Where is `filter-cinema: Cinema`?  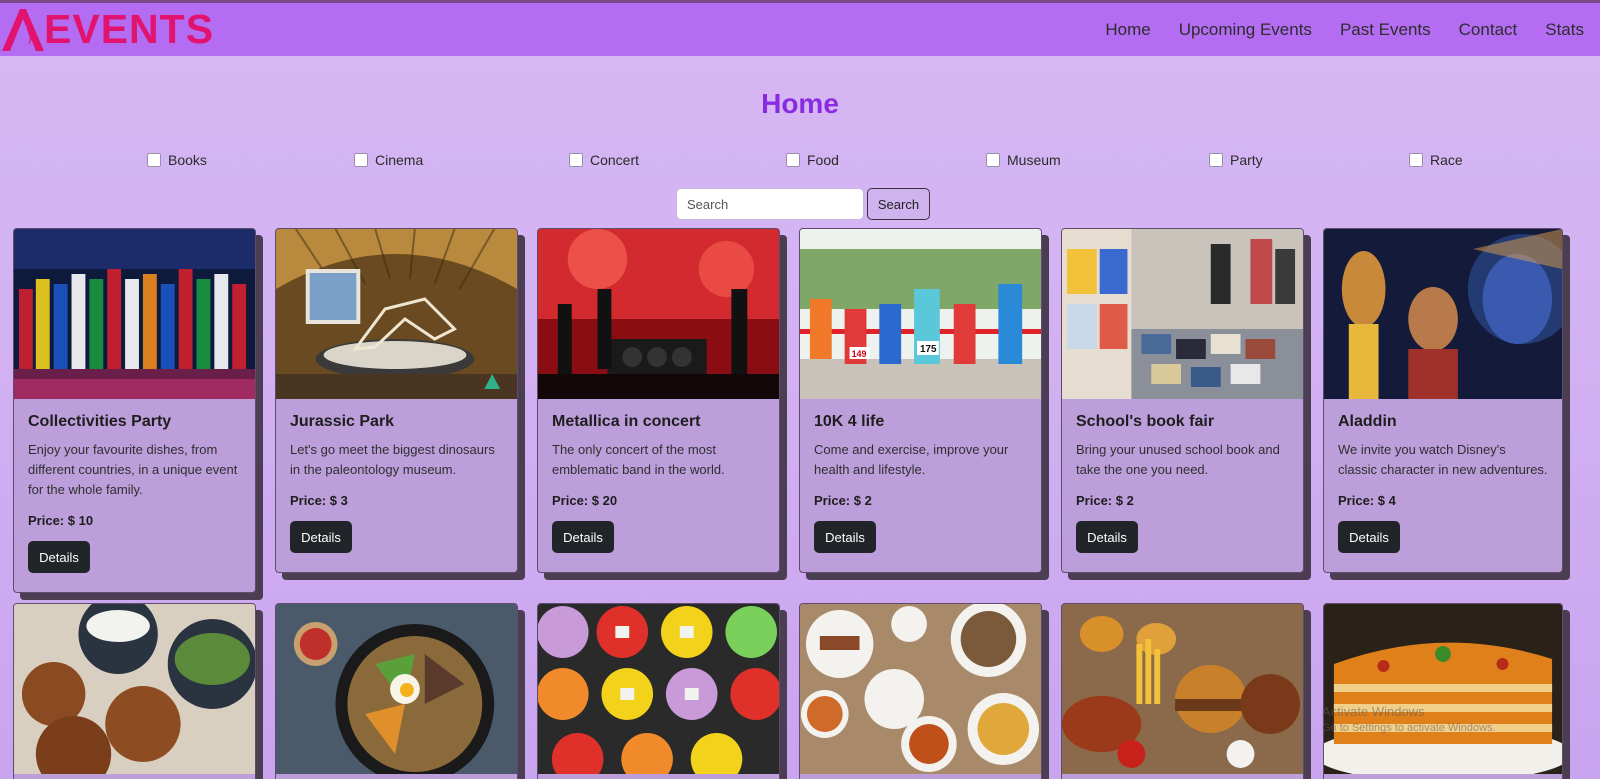
filter-cinema: Cinema is located at coordinates (388, 160).